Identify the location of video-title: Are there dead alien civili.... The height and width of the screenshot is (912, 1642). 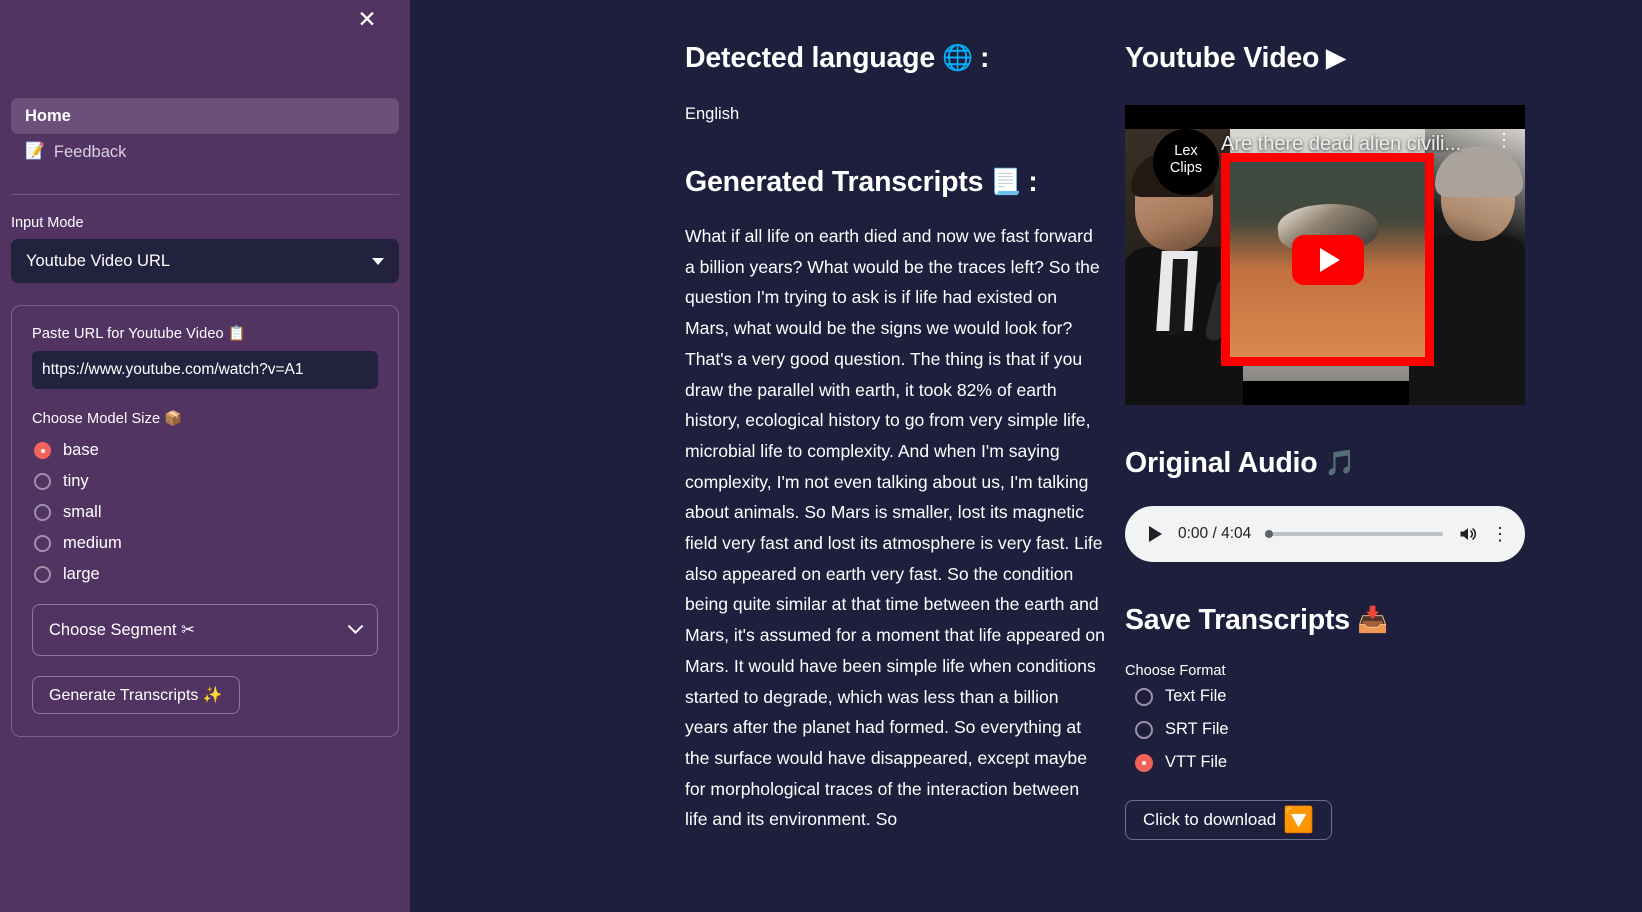
(1356, 144).